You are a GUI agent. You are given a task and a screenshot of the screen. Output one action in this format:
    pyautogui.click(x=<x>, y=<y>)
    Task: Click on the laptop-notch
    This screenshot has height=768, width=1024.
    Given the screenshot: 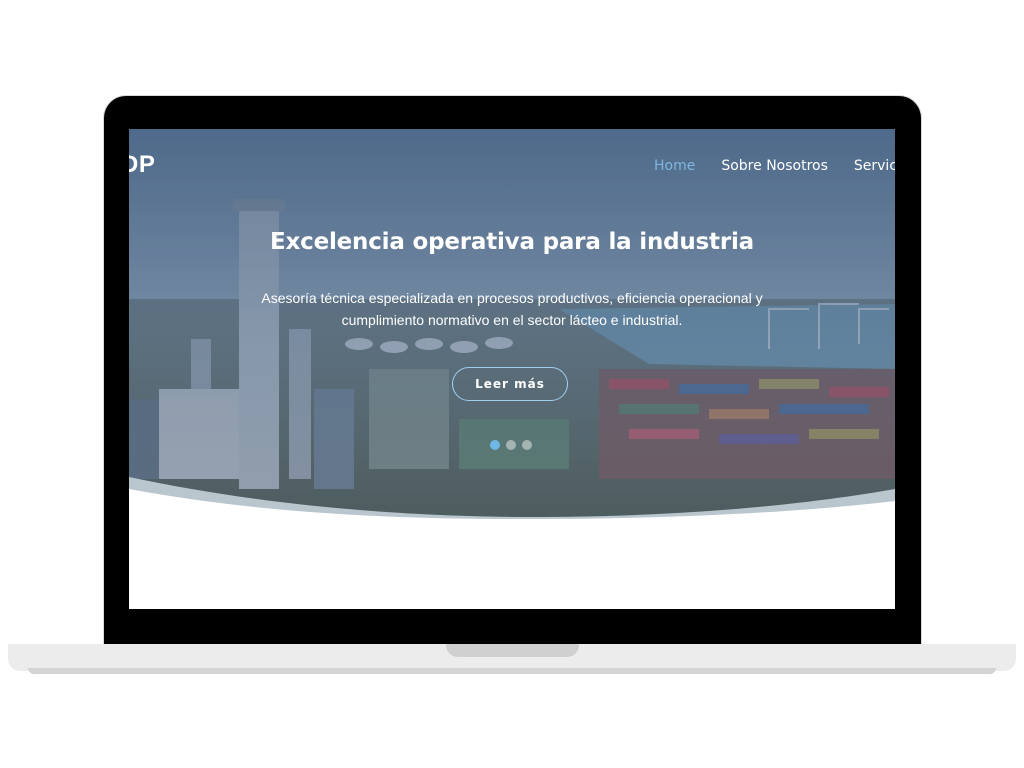 What is the action you would take?
    pyautogui.click(x=512, y=650)
    